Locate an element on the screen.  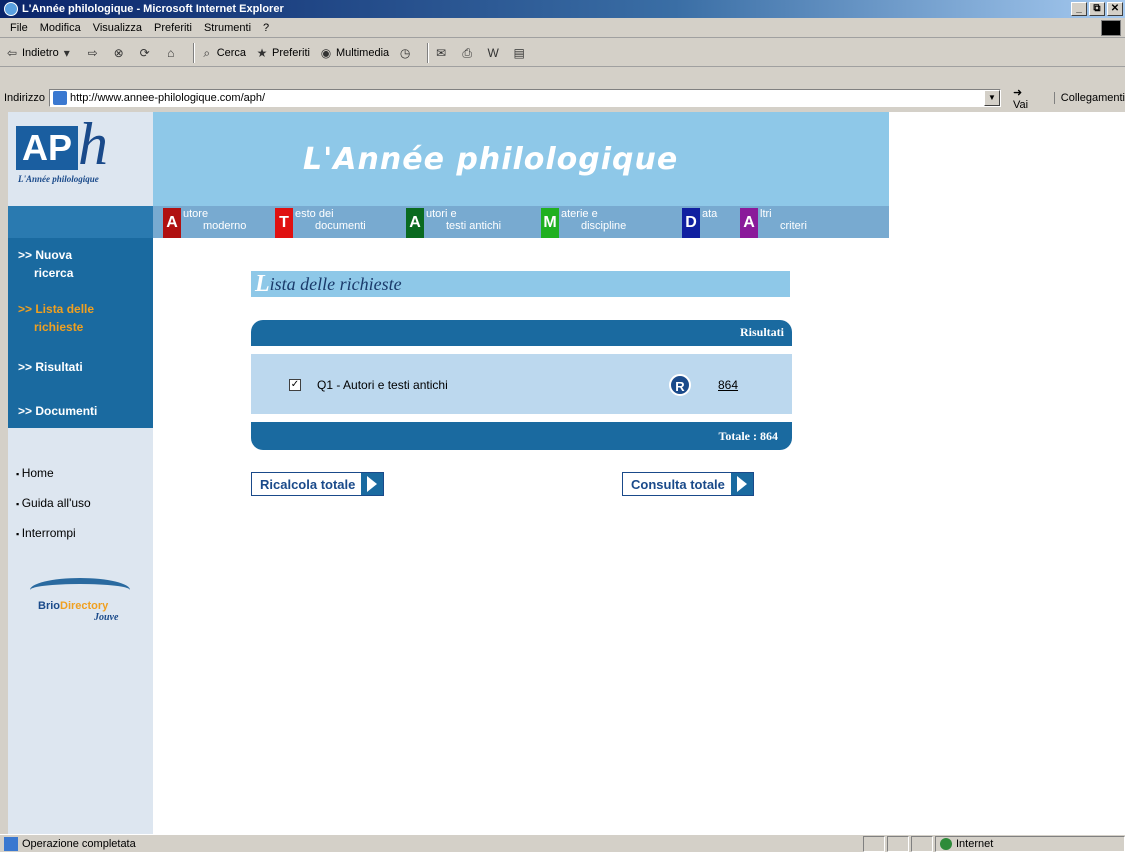
address-url: http://www.annee-philologique.com/aph/ is located at coordinates (167, 98).